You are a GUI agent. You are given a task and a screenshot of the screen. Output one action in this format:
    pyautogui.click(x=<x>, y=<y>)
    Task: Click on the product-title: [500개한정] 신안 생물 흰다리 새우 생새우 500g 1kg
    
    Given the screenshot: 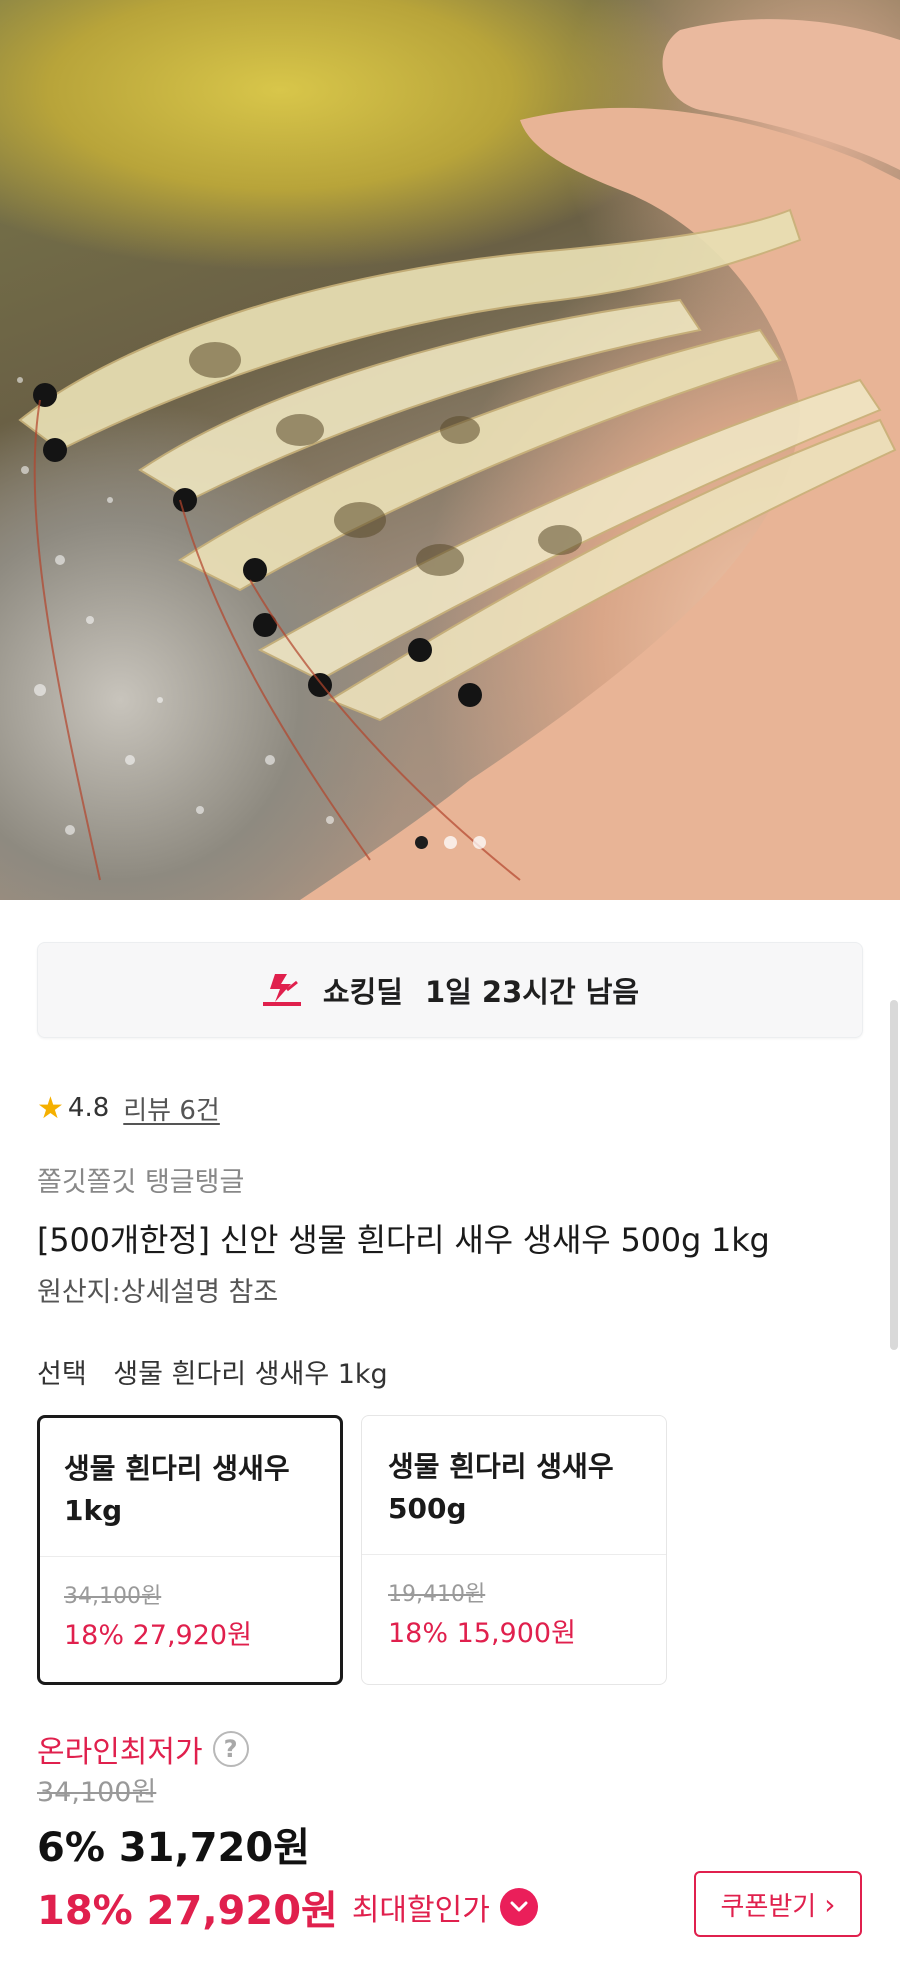 What is the action you would take?
    pyautogui.click(x=403, y=1240)
    